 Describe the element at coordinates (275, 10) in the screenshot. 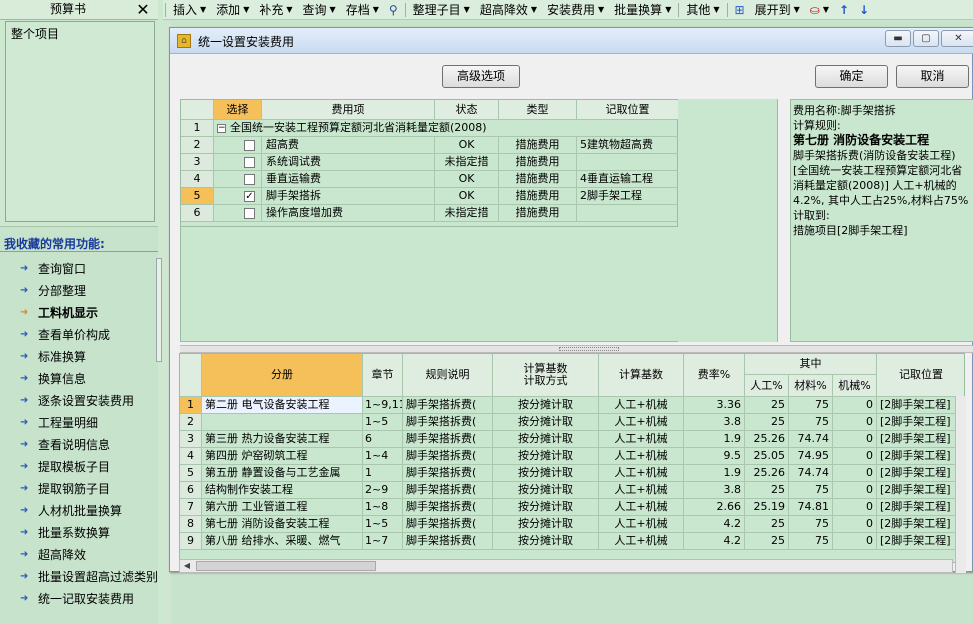

I see `supplement-menu: 补充 ▼` at that location.